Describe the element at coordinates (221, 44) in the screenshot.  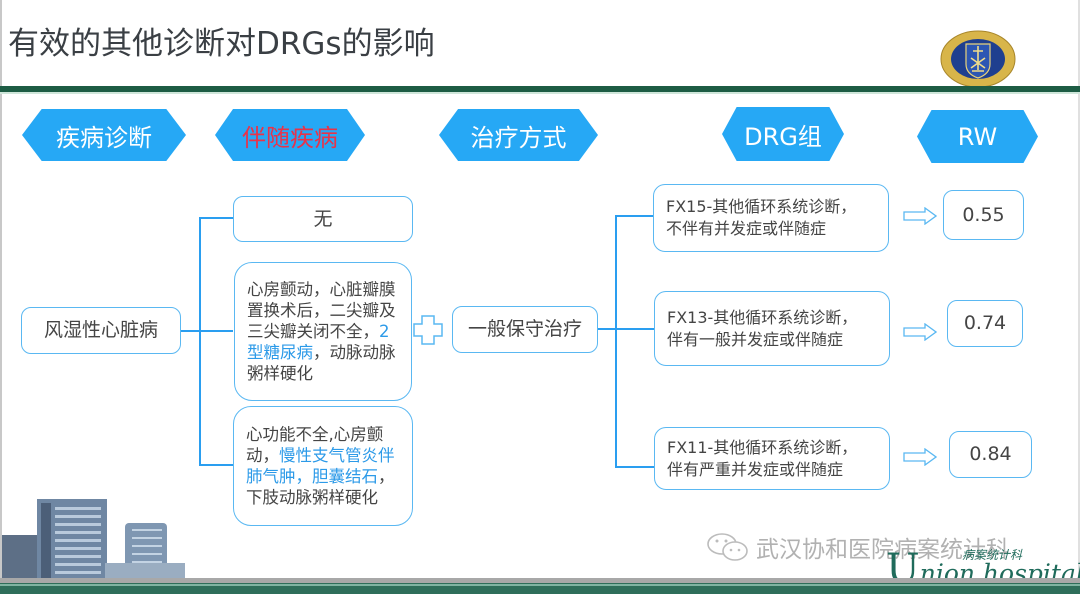
I see `slide-title: 有效的其他诊断对DRGs的影响` at that location.